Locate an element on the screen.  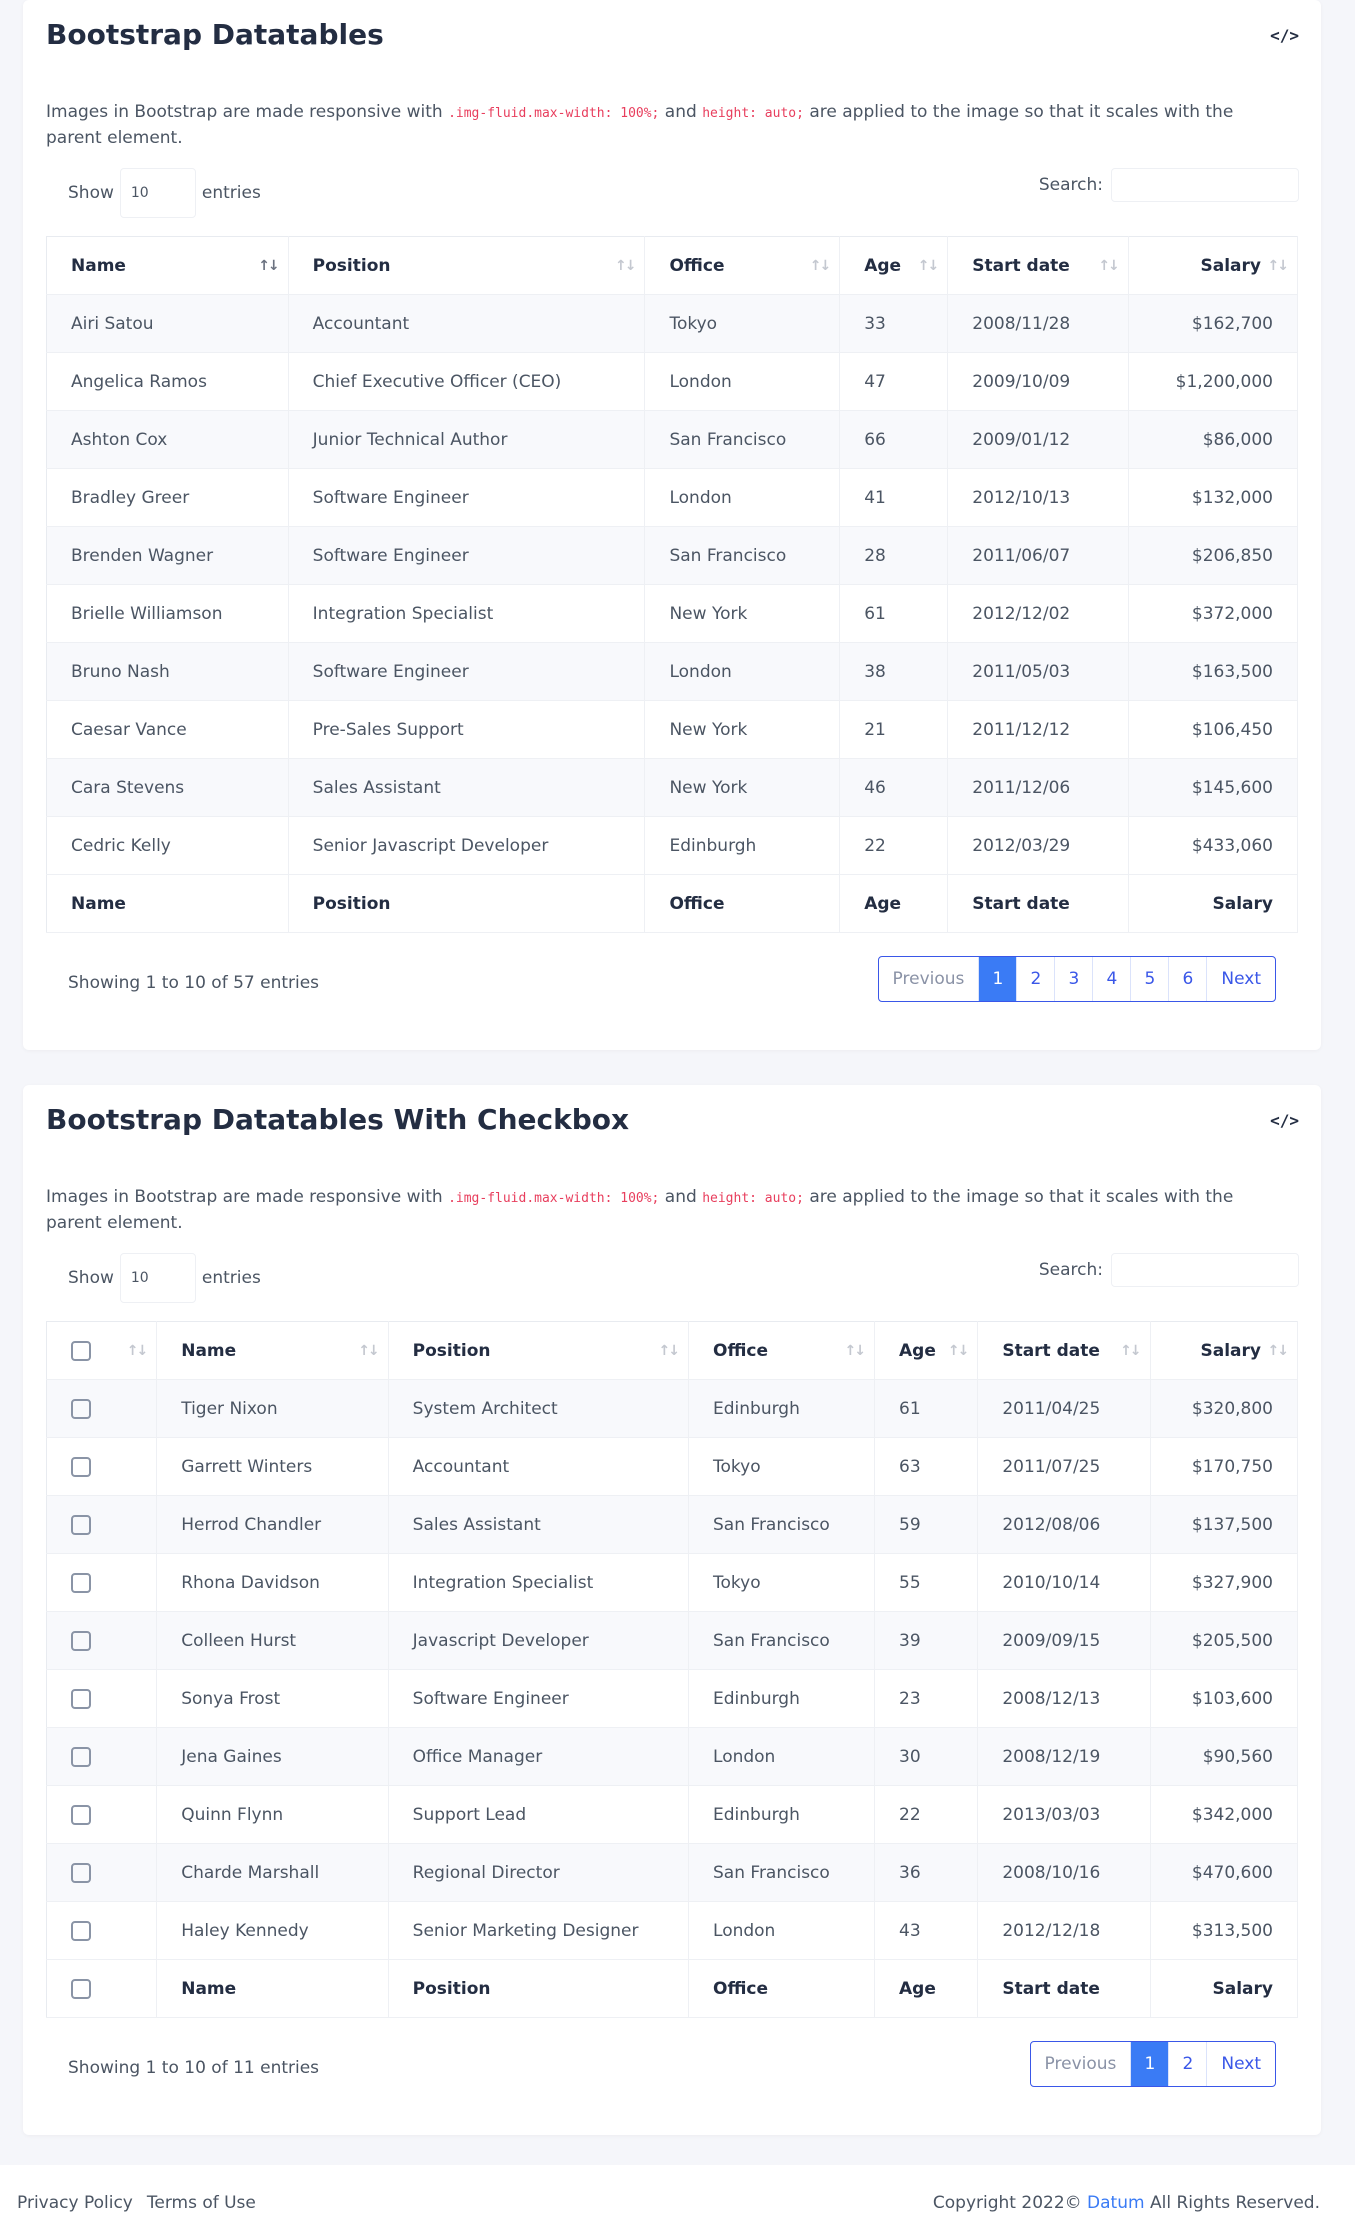
card-title: Bootstrap Datatables With Checkbox is located at coordinates (338, 1119).